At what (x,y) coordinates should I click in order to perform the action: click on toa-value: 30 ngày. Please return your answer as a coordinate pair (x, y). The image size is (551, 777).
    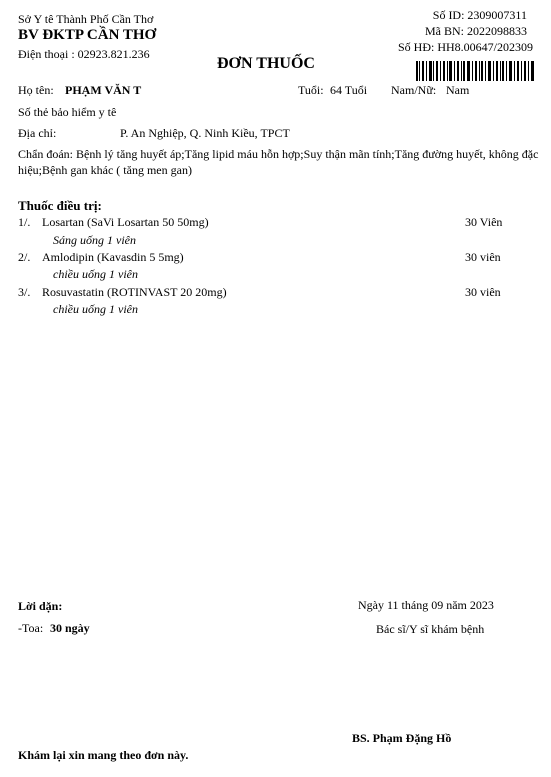
    Looking at the image, I should click on (70, 628).